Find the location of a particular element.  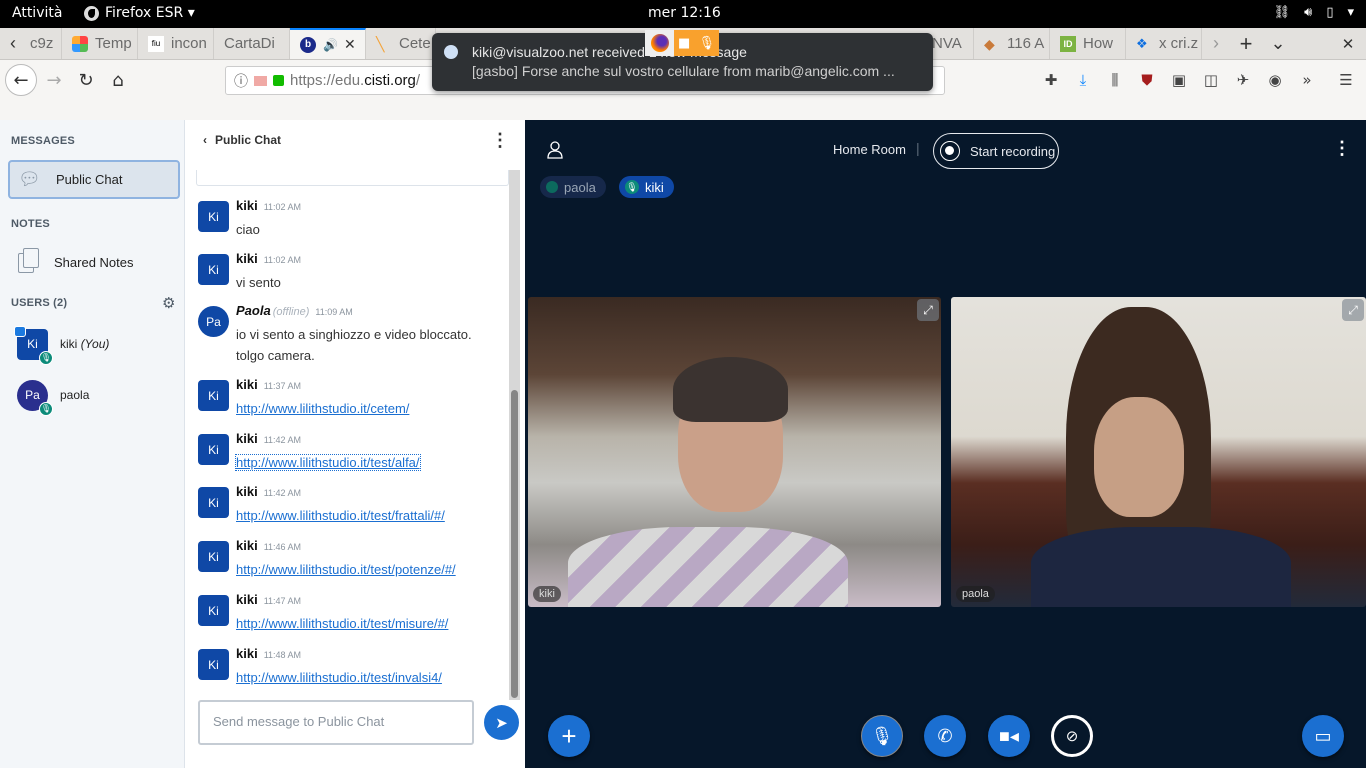

share-screen-button: ⊘ is located at coordinates (1072, 736).